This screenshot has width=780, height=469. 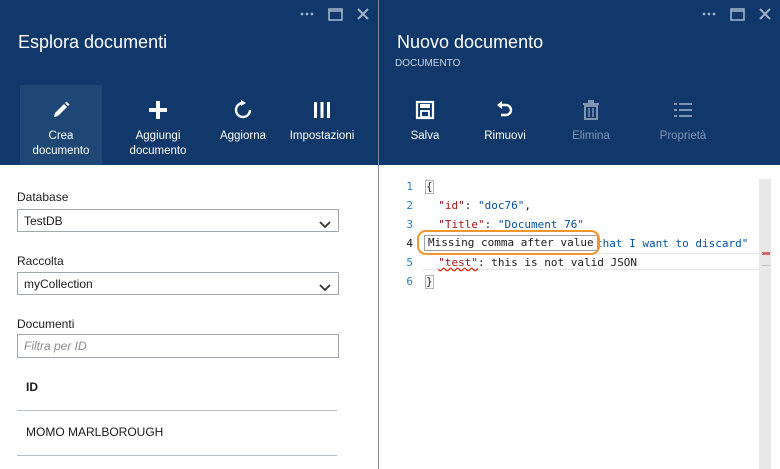 What do you see at coordinates (458, 262) in the screenshot?
I see `json-key-error: "test"` at bounding box center [458, 262].